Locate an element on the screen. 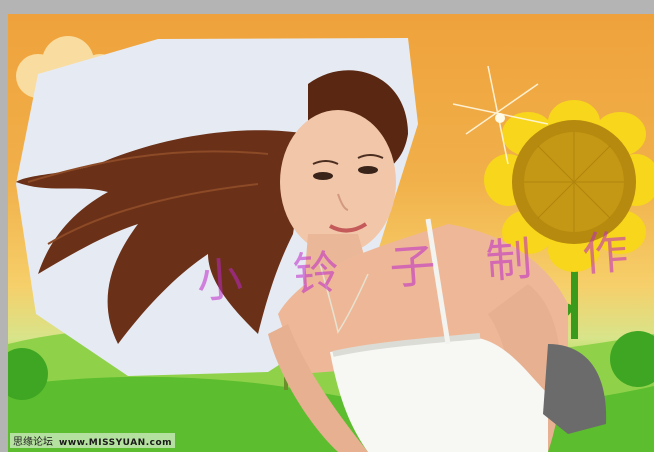 Image resolution: width=654 pixels, height=452 pixels. site-url: www.MISSYUAN.com is located at coordinates (115, 443).